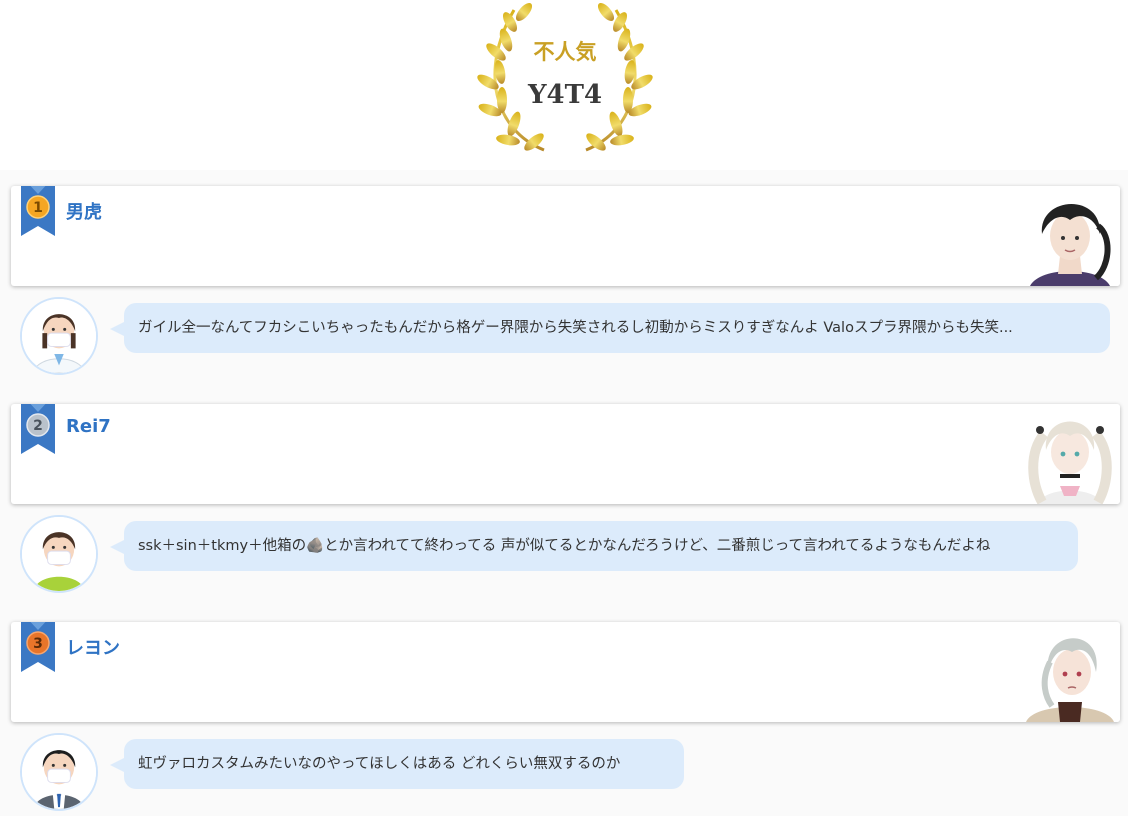 The height and width of the screenshot is (816, 1128). I want to click on rank-ribbon-3-icon: 3, so click(38, 647).